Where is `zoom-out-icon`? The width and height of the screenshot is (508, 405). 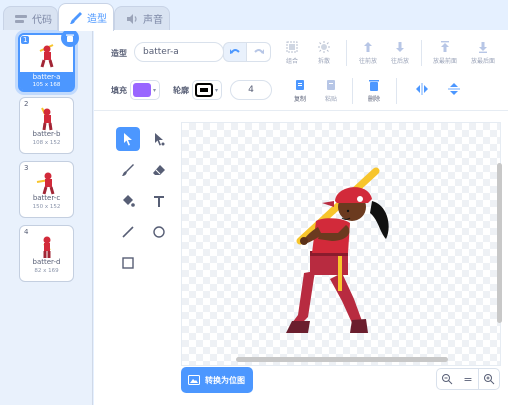
zoom-out-icon is located at coordinates (447, 379).